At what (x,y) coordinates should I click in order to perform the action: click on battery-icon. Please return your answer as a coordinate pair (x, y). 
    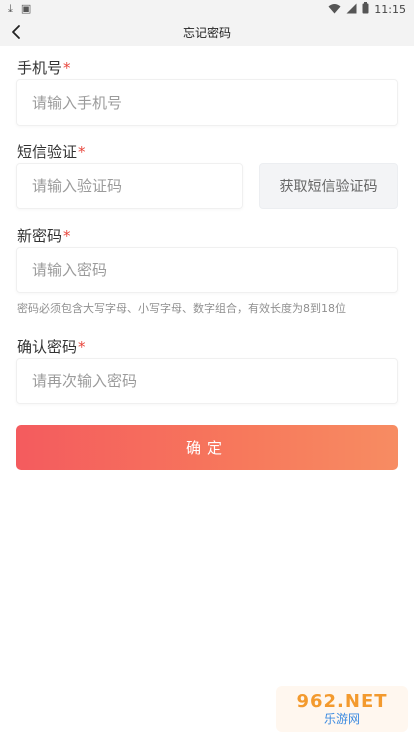
    Looking at the image, I should click on (365, 10).